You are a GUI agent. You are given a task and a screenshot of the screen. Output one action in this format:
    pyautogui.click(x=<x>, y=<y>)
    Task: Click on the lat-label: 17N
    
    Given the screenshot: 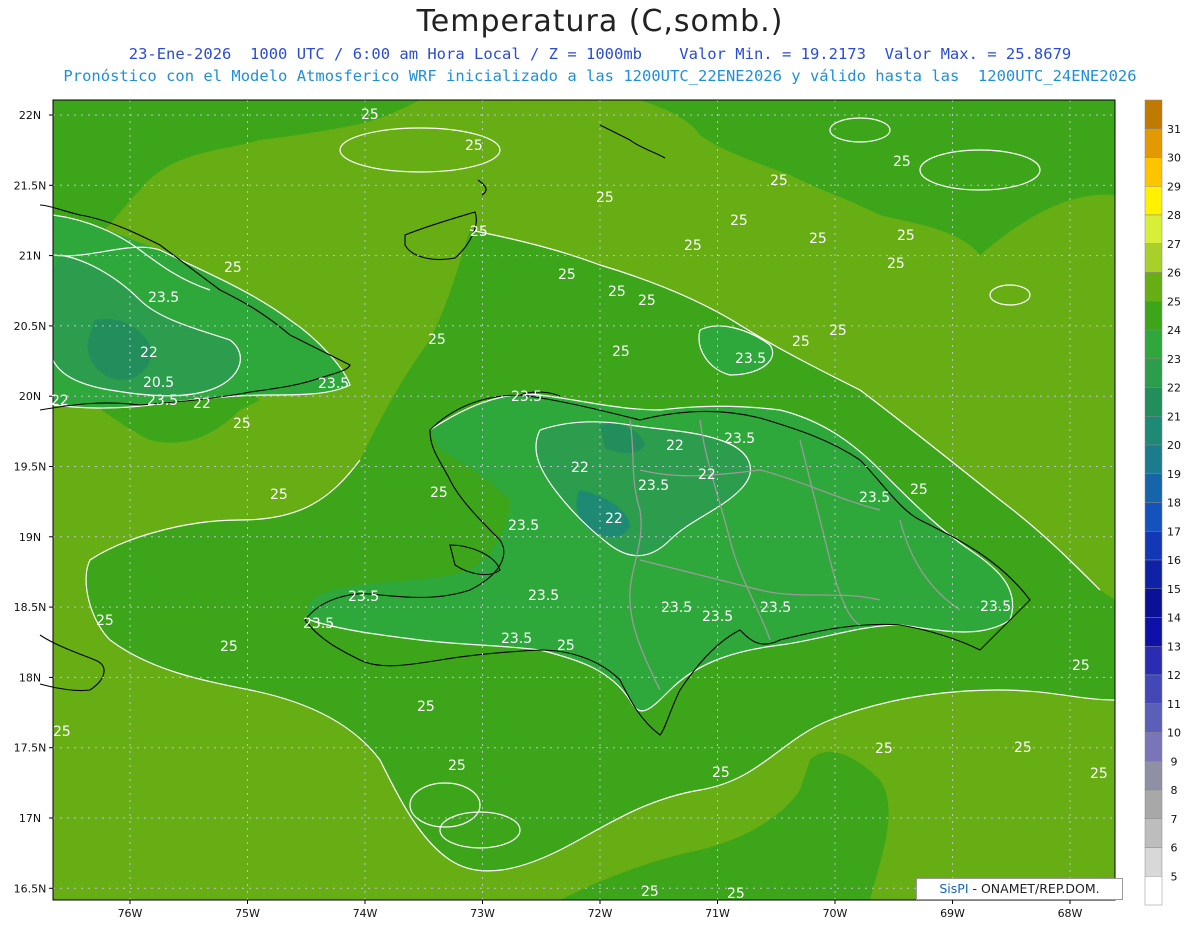 What is the action you would take?
    pyautogui.click(x=30, y=818)
    